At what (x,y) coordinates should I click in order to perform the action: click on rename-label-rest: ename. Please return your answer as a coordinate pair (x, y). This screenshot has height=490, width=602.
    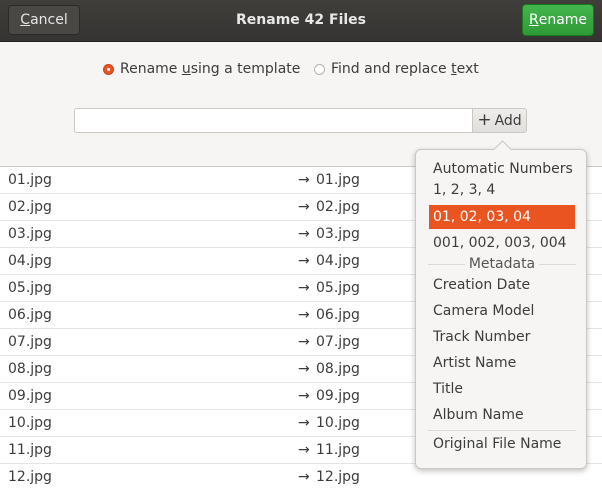
    Looking at the image, I should click on (563, 20).